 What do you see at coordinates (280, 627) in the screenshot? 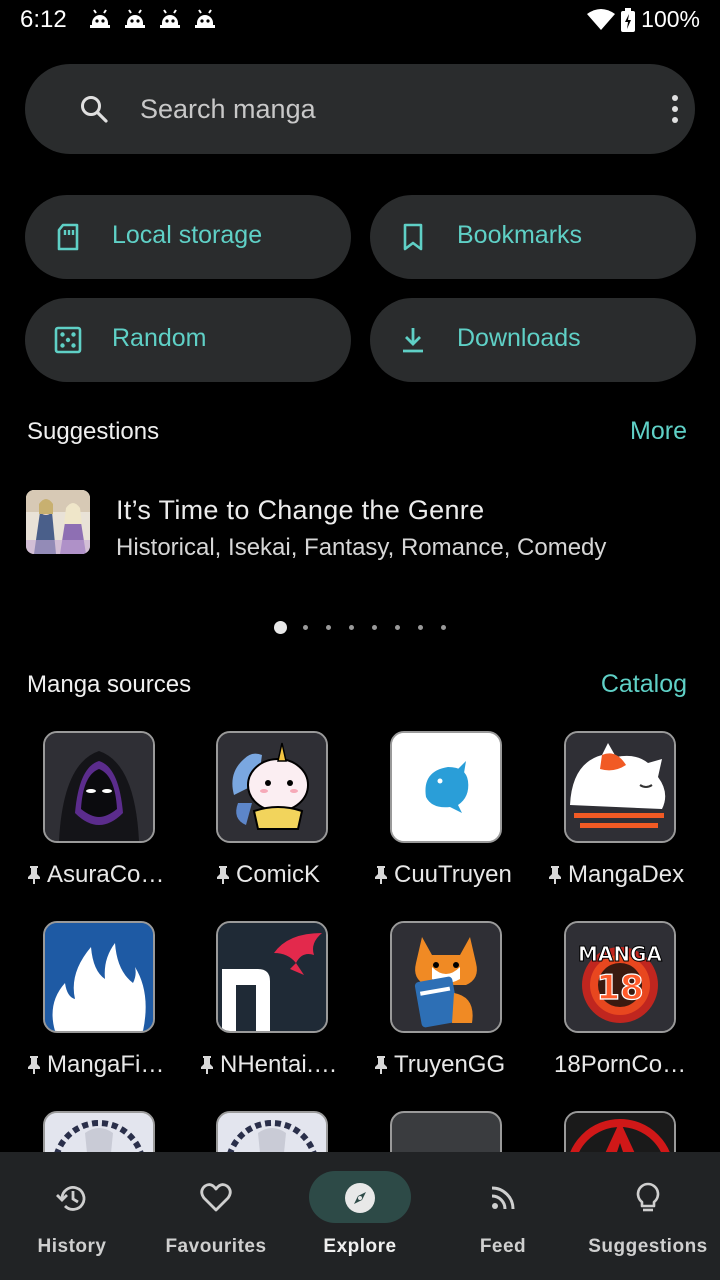
I see `pager-dot-active` at bounding box center [280, 627].